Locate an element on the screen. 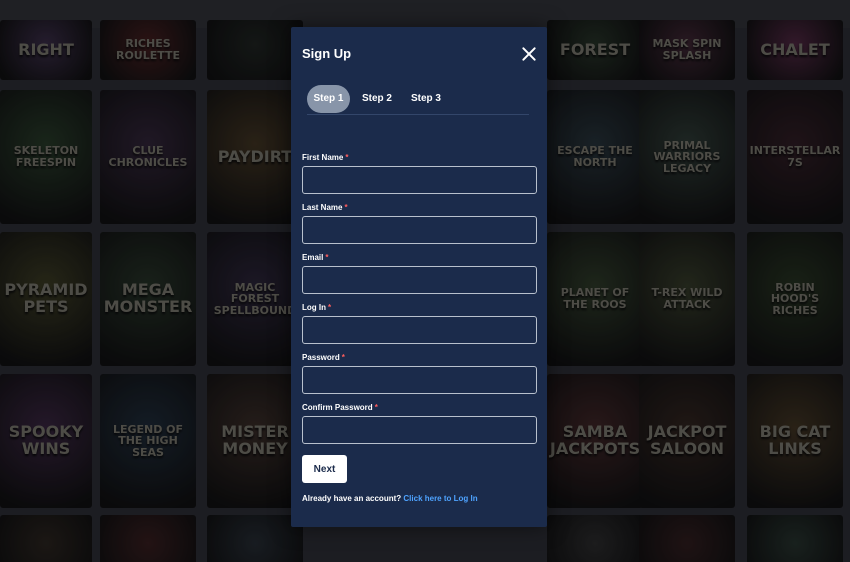  confirm-password-label: Confirm Password * is located at coordinates (340, 407).